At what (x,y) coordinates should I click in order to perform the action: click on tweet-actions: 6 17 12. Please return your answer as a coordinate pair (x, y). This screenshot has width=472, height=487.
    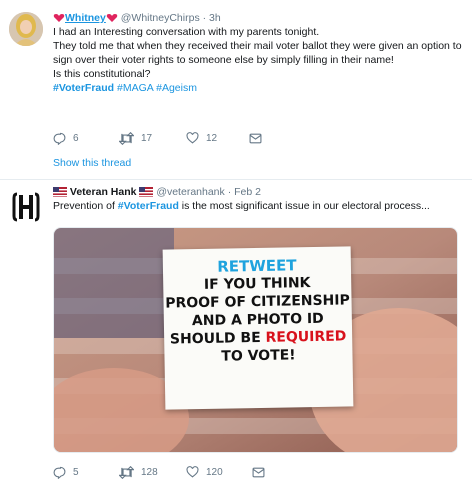
    Looking at the image, I should click on (157, 138).